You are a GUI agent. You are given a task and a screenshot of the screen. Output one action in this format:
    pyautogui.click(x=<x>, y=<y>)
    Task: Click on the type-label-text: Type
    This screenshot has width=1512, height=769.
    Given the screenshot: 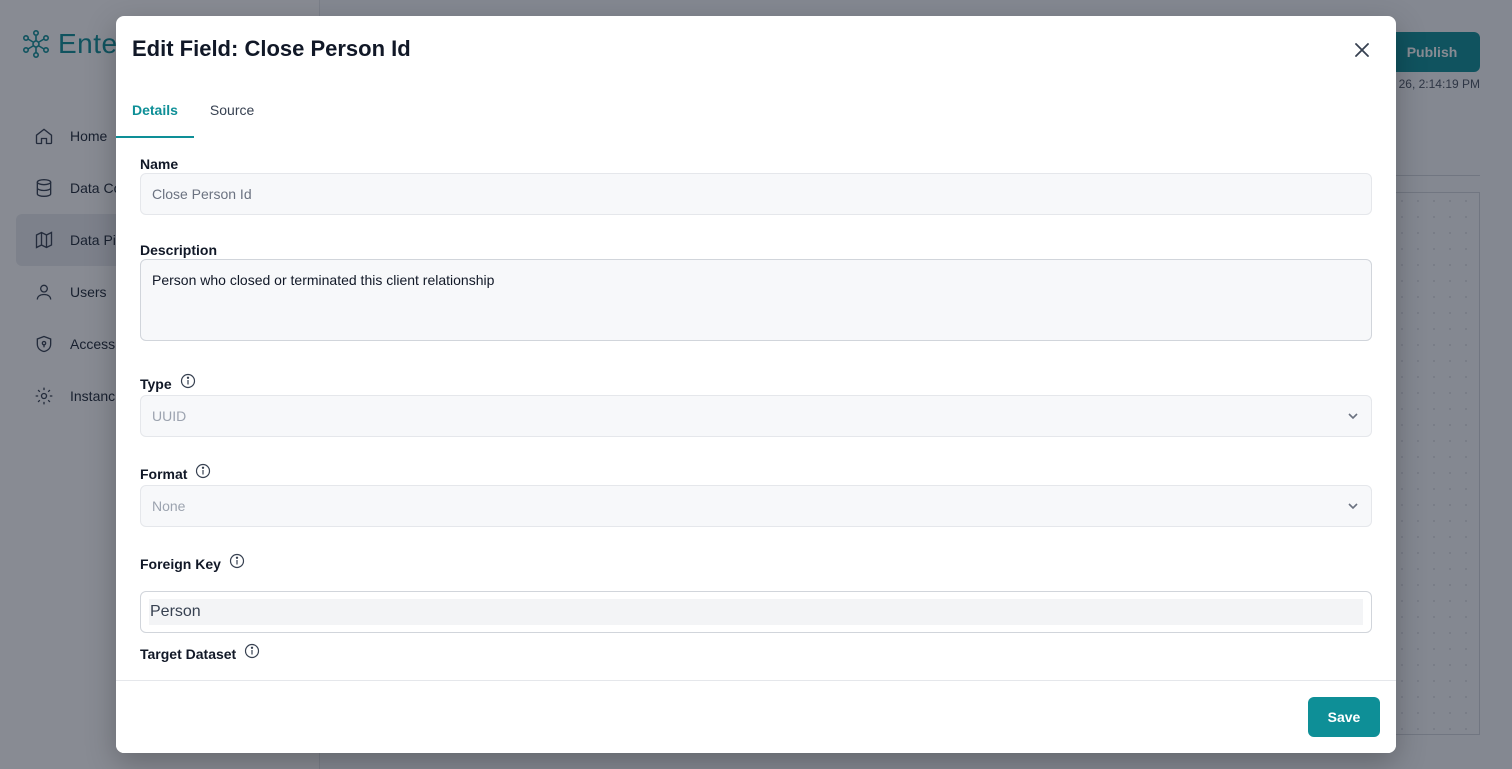 What is the action you would take?
    pyautogui.click(x=156, y=384)
    